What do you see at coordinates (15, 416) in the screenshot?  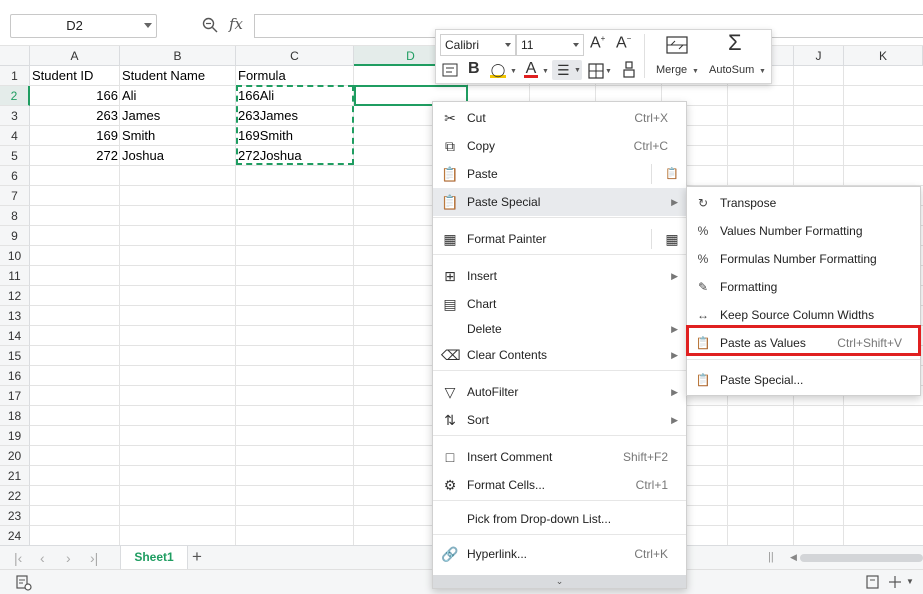 I see `row-header: 18` at bounding box center [15, 416].